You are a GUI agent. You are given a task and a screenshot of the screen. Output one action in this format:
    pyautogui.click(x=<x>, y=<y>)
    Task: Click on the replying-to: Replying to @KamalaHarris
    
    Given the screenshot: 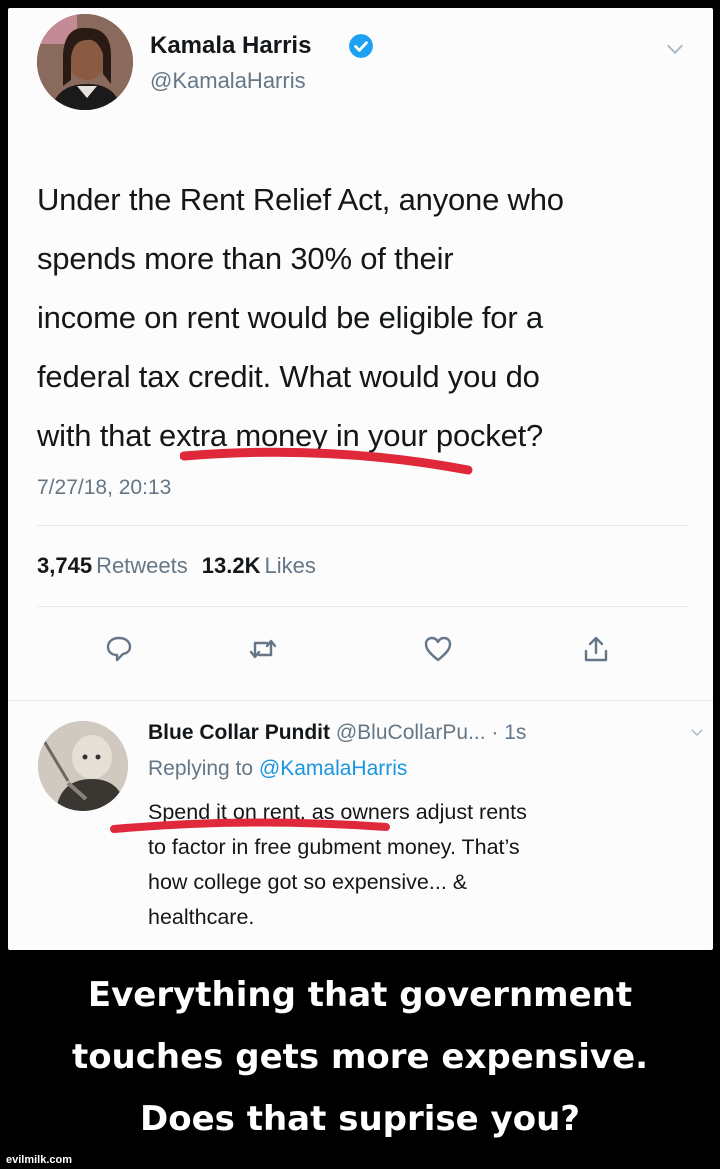 What is the action you would take?
    pyautogui.click(x=277, y=769)
    